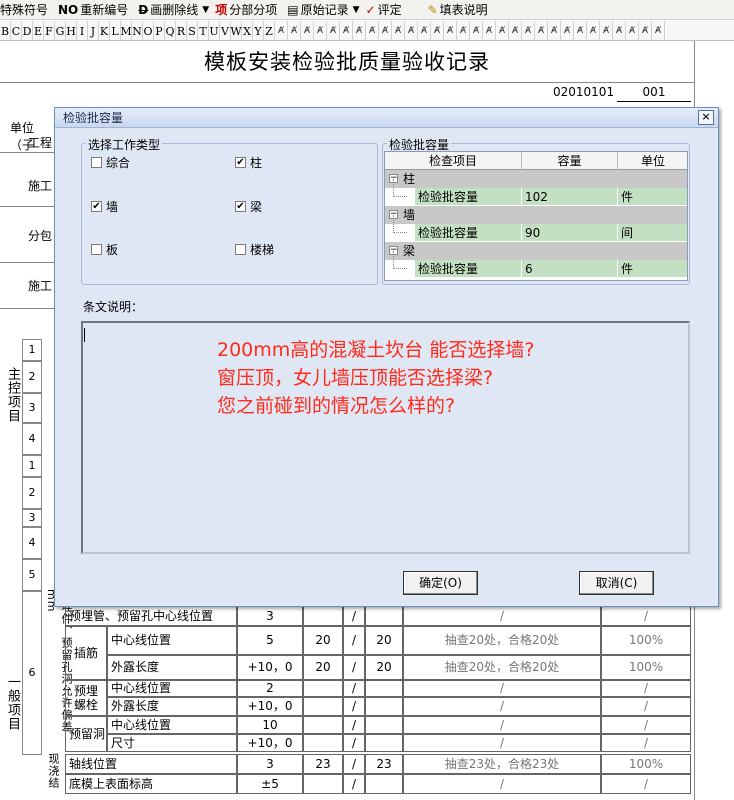  What do you see at coordinates (192, 30) in the screenshot?
I see `font-letter-button: S` at bounding box center [192, 30].